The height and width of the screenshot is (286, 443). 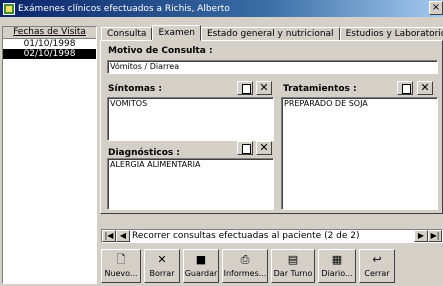 I want to click on tab-consulta: Consulta, so click(x=127, y=34).